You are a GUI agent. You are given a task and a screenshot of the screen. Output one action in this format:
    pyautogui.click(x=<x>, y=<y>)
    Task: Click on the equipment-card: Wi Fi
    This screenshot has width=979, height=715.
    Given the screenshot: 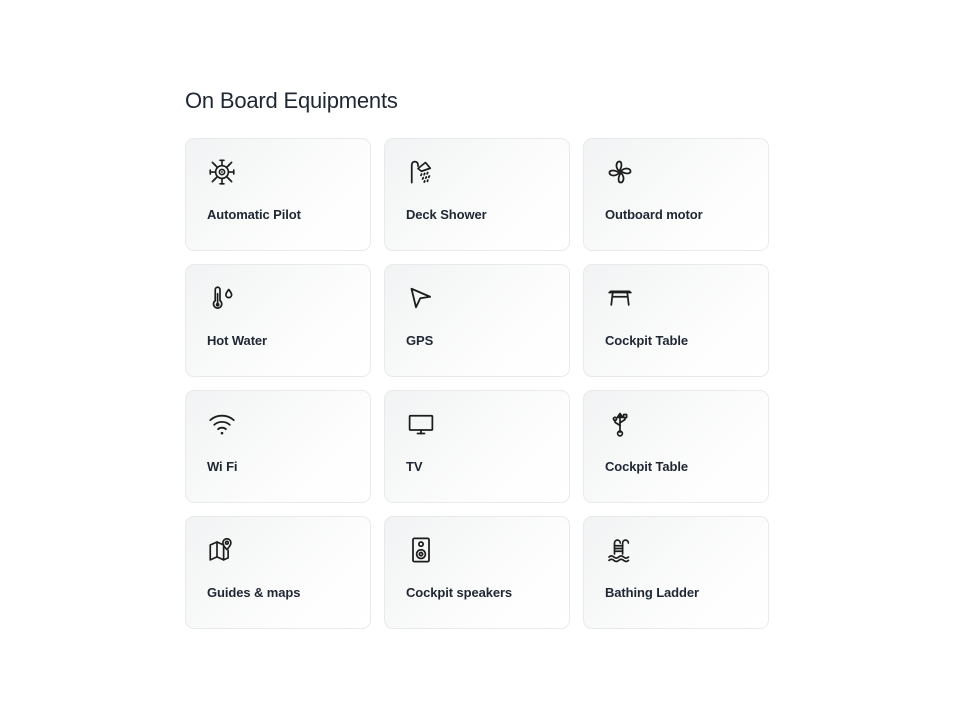 What is the action you would take?
    pyautogui.click(x=278, y=446)
    